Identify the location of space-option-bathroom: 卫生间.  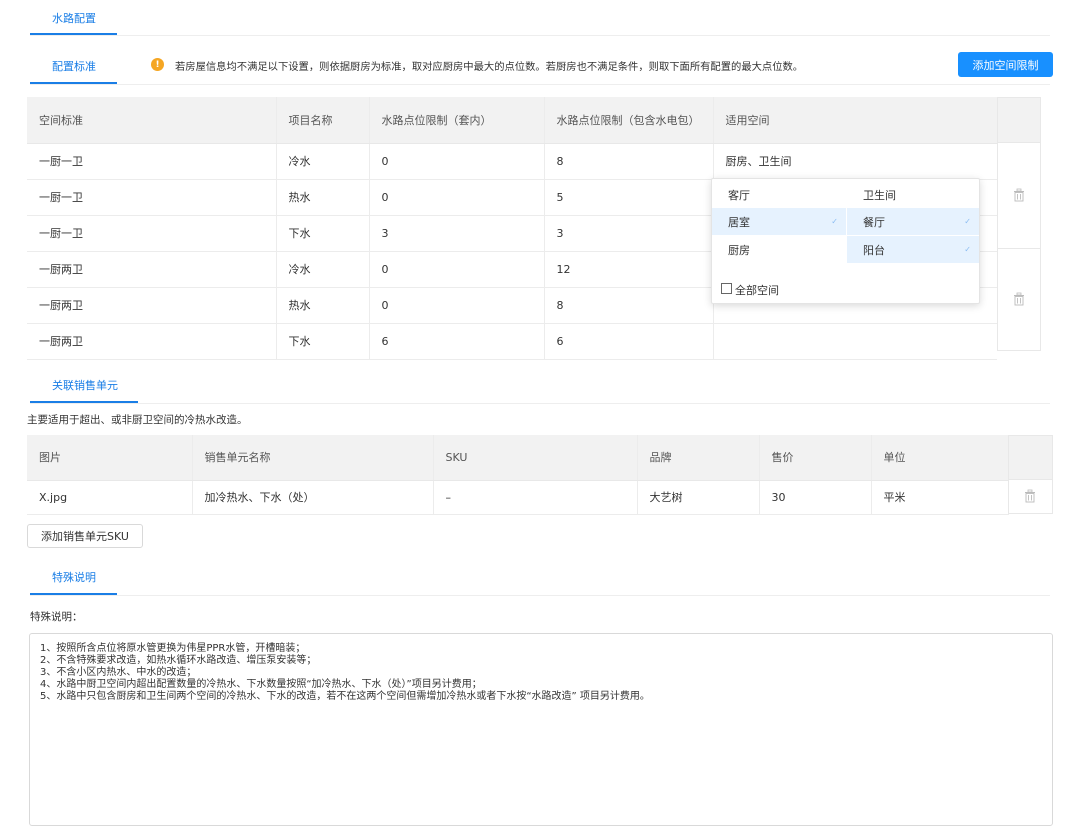
(914, 194).